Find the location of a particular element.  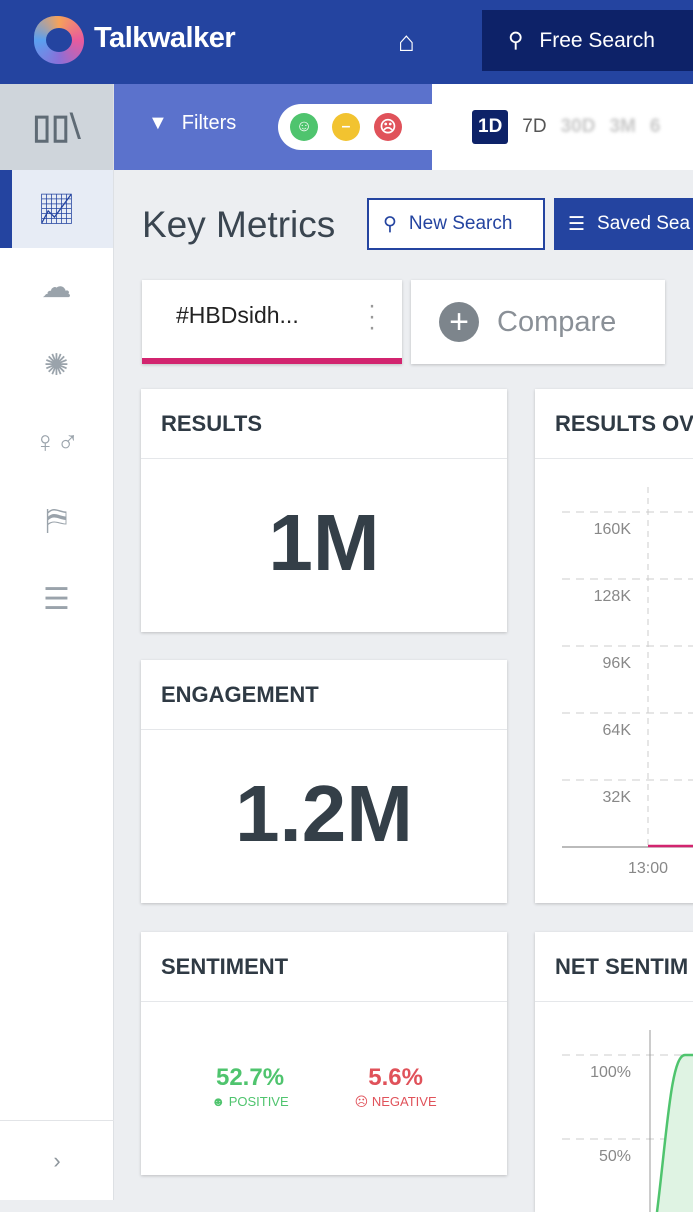

y-tick-160k: 160K is located at coordinates (613, 529).